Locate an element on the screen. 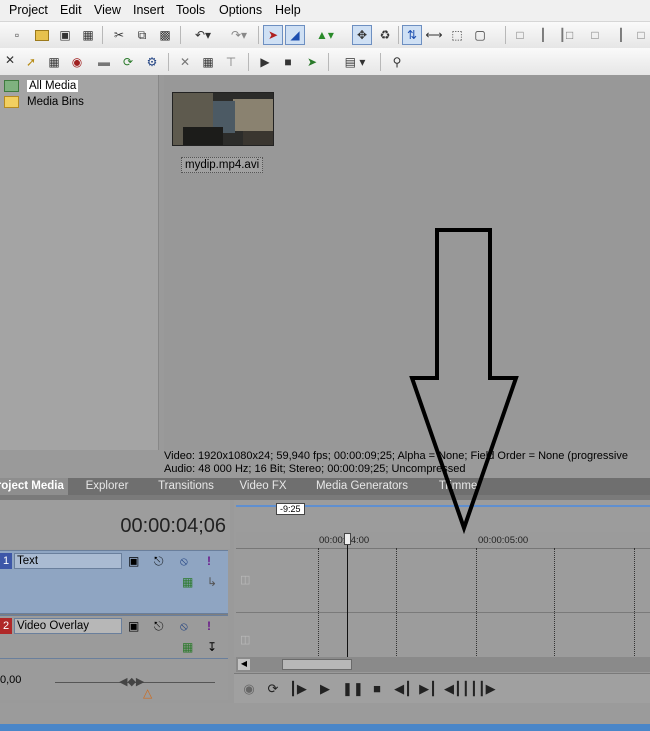  tab-project-media: Project Media is located at coordinates (34, 486).